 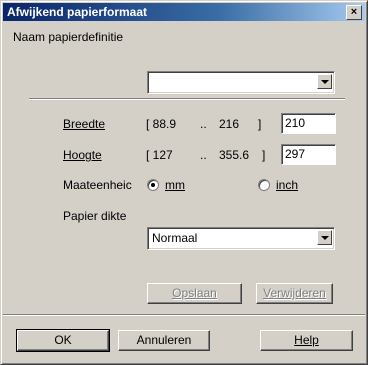 What do you see at coordinates (161, 124) in the screenshot?
I see `width-range-min: [ 88.9` at bounding box center [161, 124].